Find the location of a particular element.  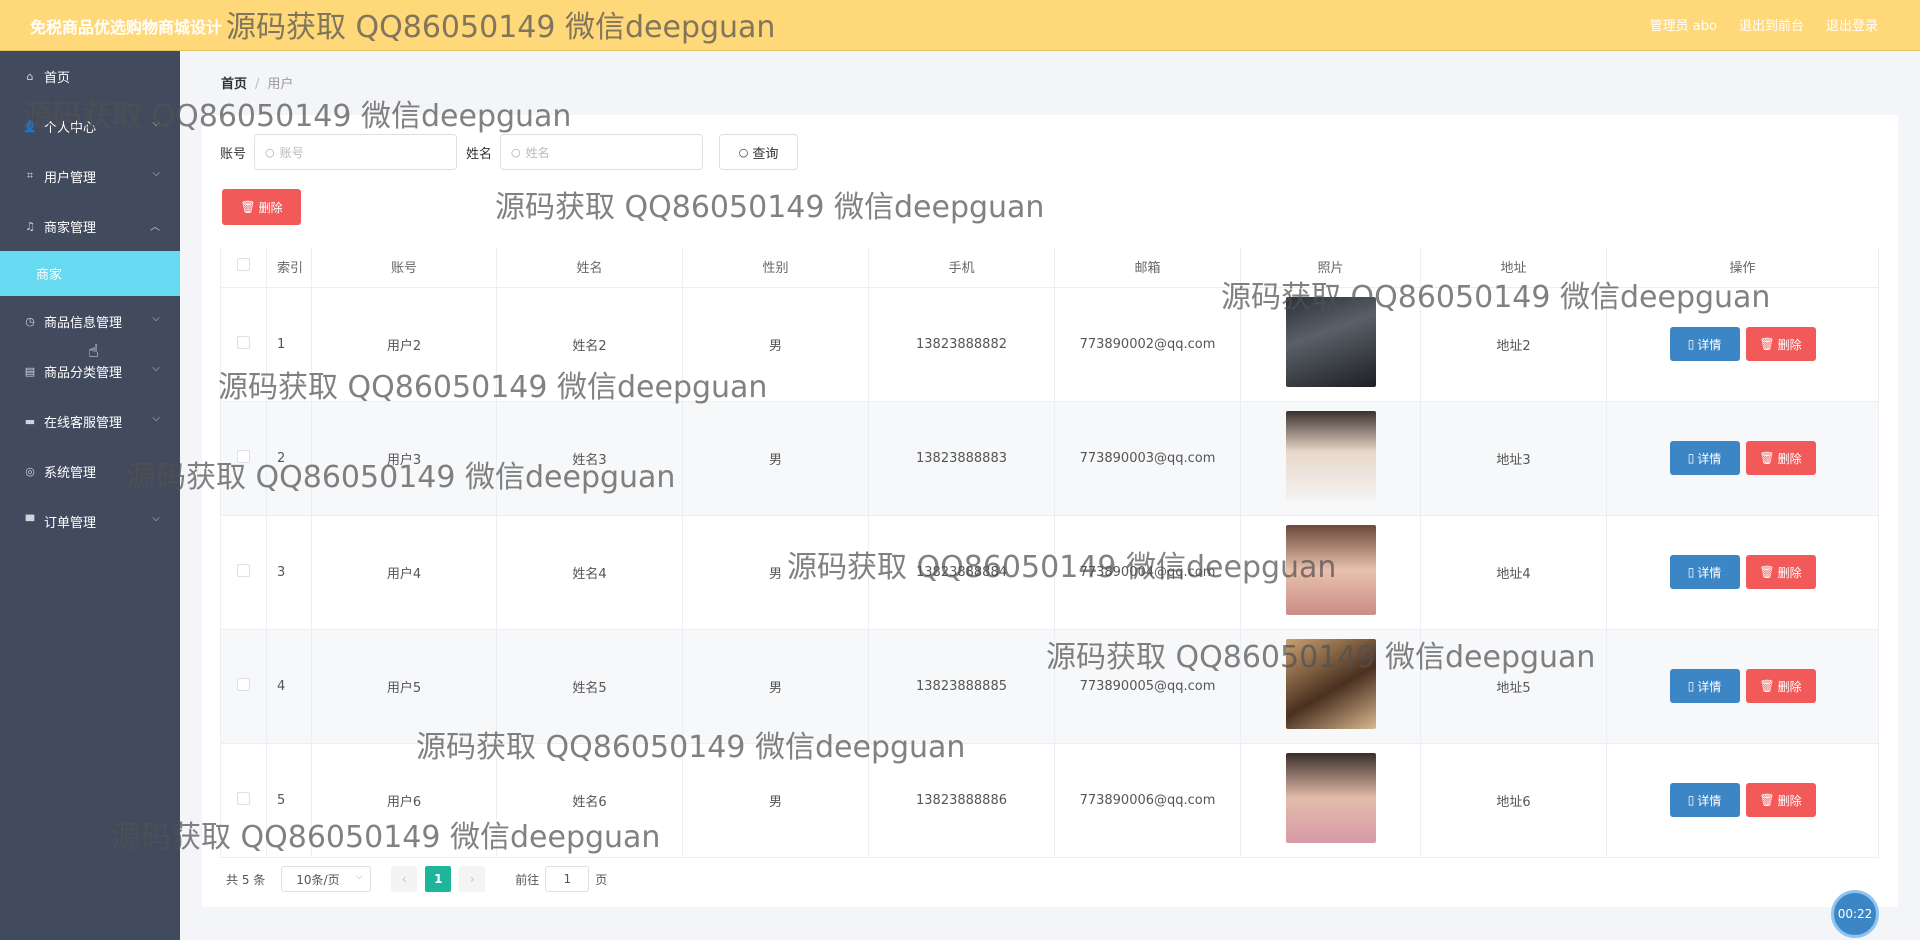

query-button-label: 查询 is located at coordinates (765, 154).